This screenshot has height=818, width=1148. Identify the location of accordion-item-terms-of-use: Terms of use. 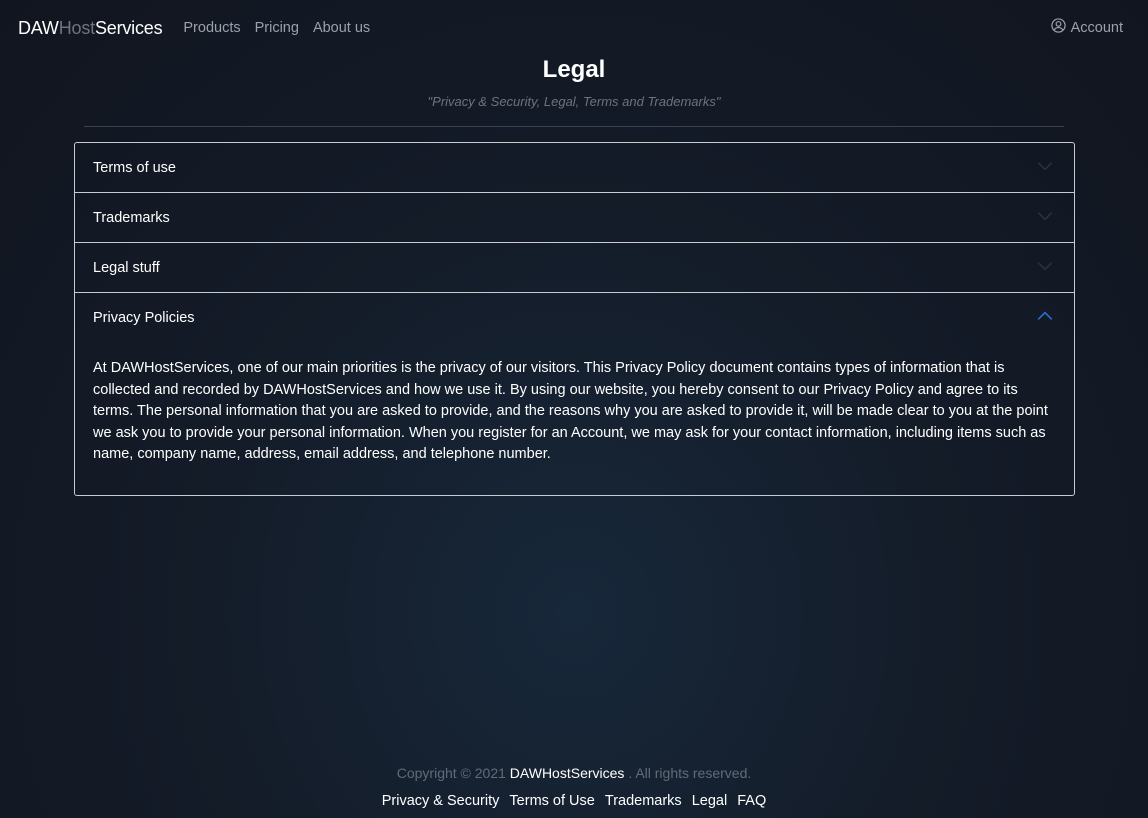
(574, 168).